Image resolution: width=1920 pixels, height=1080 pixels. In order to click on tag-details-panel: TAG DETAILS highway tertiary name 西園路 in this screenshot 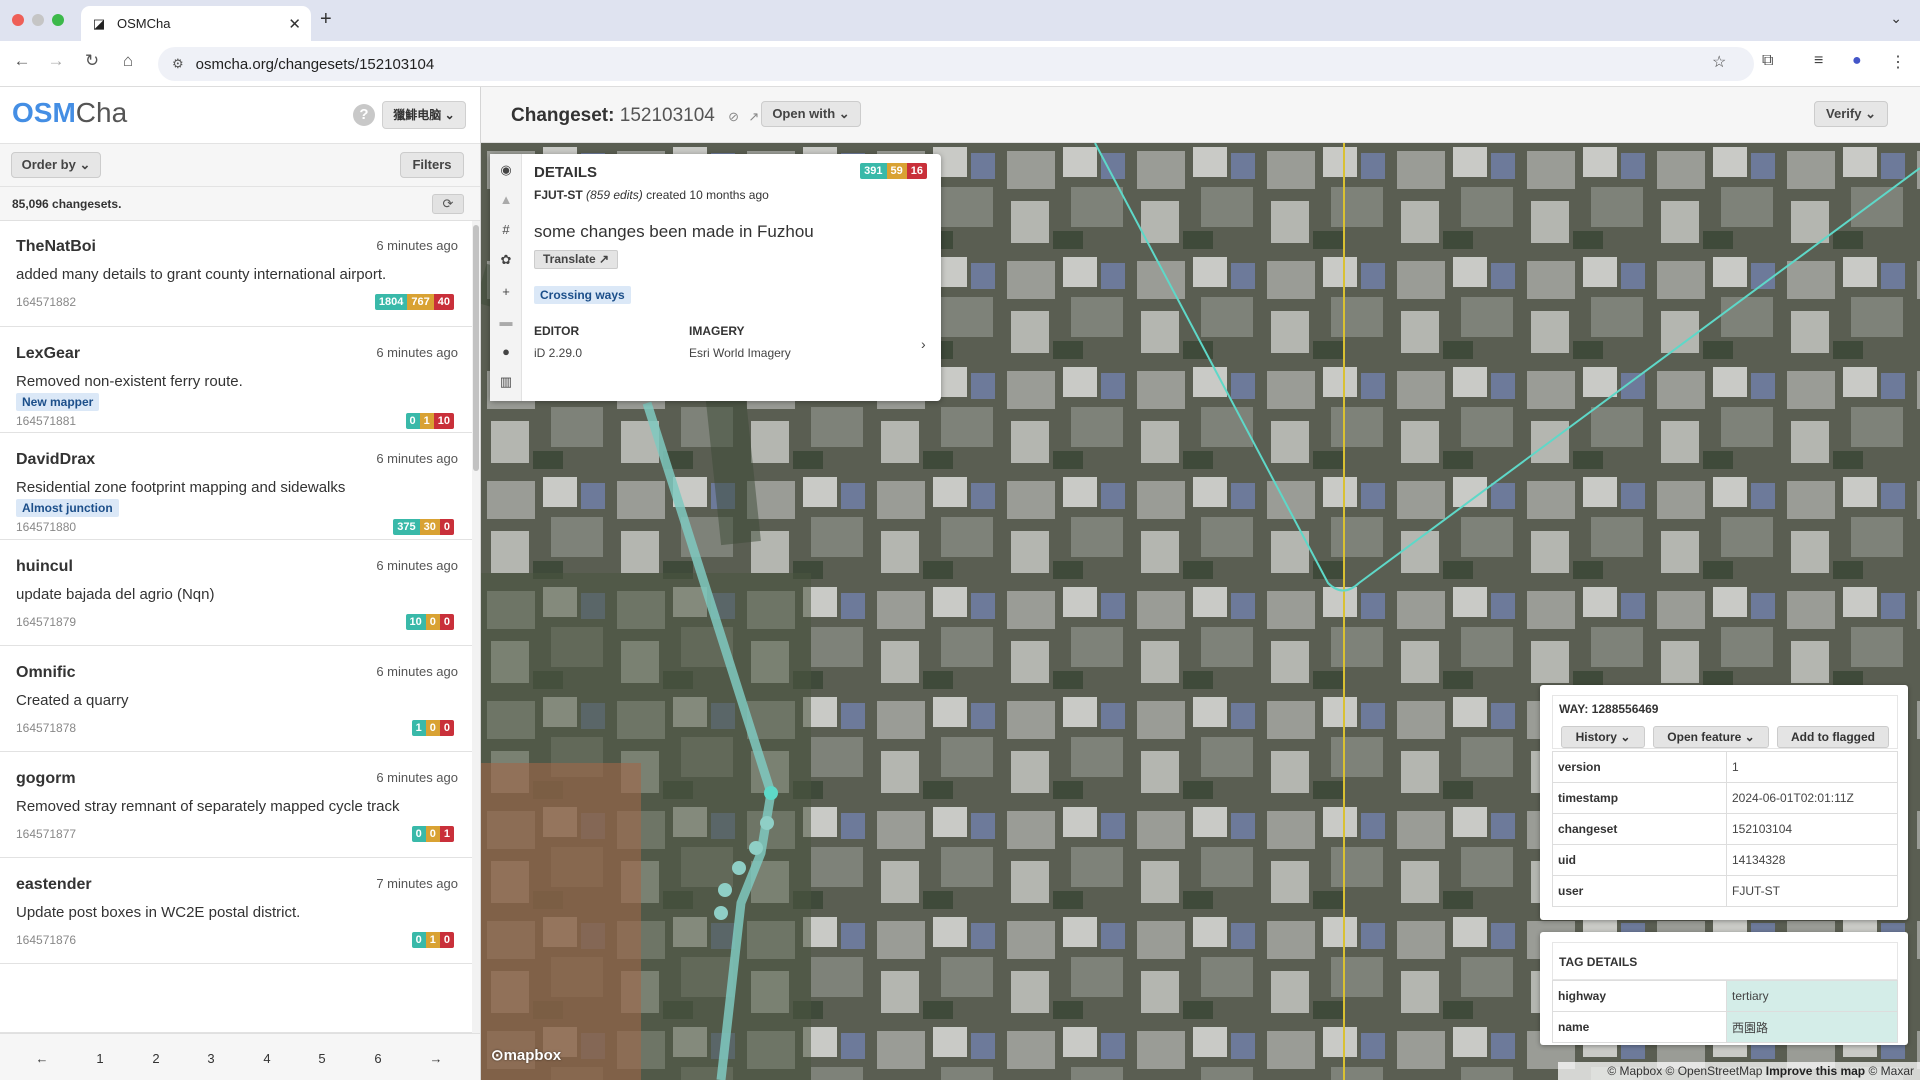, I will do `click(1724, 988)`.